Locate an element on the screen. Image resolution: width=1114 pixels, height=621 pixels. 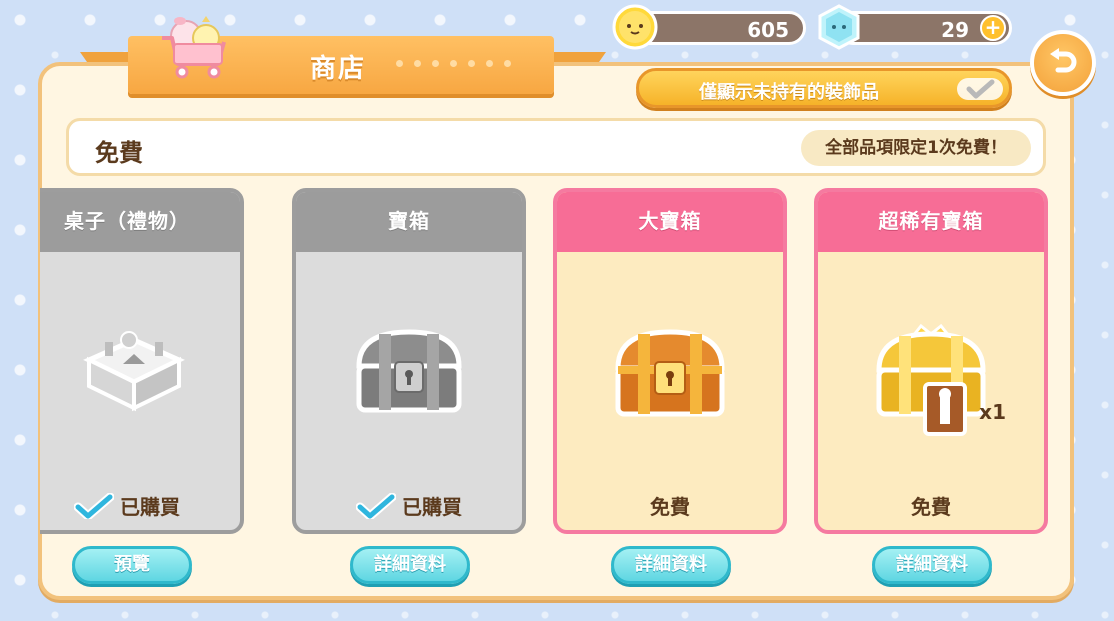
item-card-chest: 寶箱 已購買 is located at coordinates (409, 361).